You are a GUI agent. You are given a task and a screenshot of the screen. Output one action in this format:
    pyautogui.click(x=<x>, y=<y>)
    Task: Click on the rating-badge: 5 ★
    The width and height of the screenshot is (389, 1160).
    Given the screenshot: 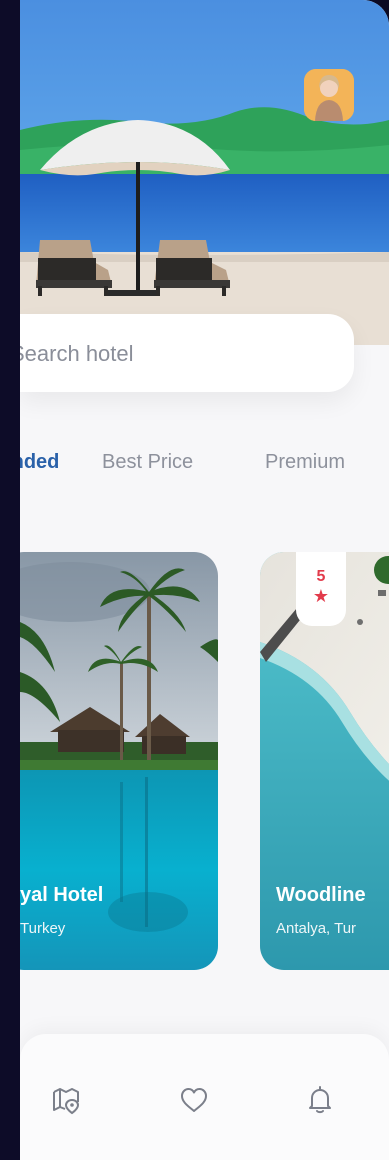 What is the action you would take?
    pyautogui.click(x=321, y=589)
    